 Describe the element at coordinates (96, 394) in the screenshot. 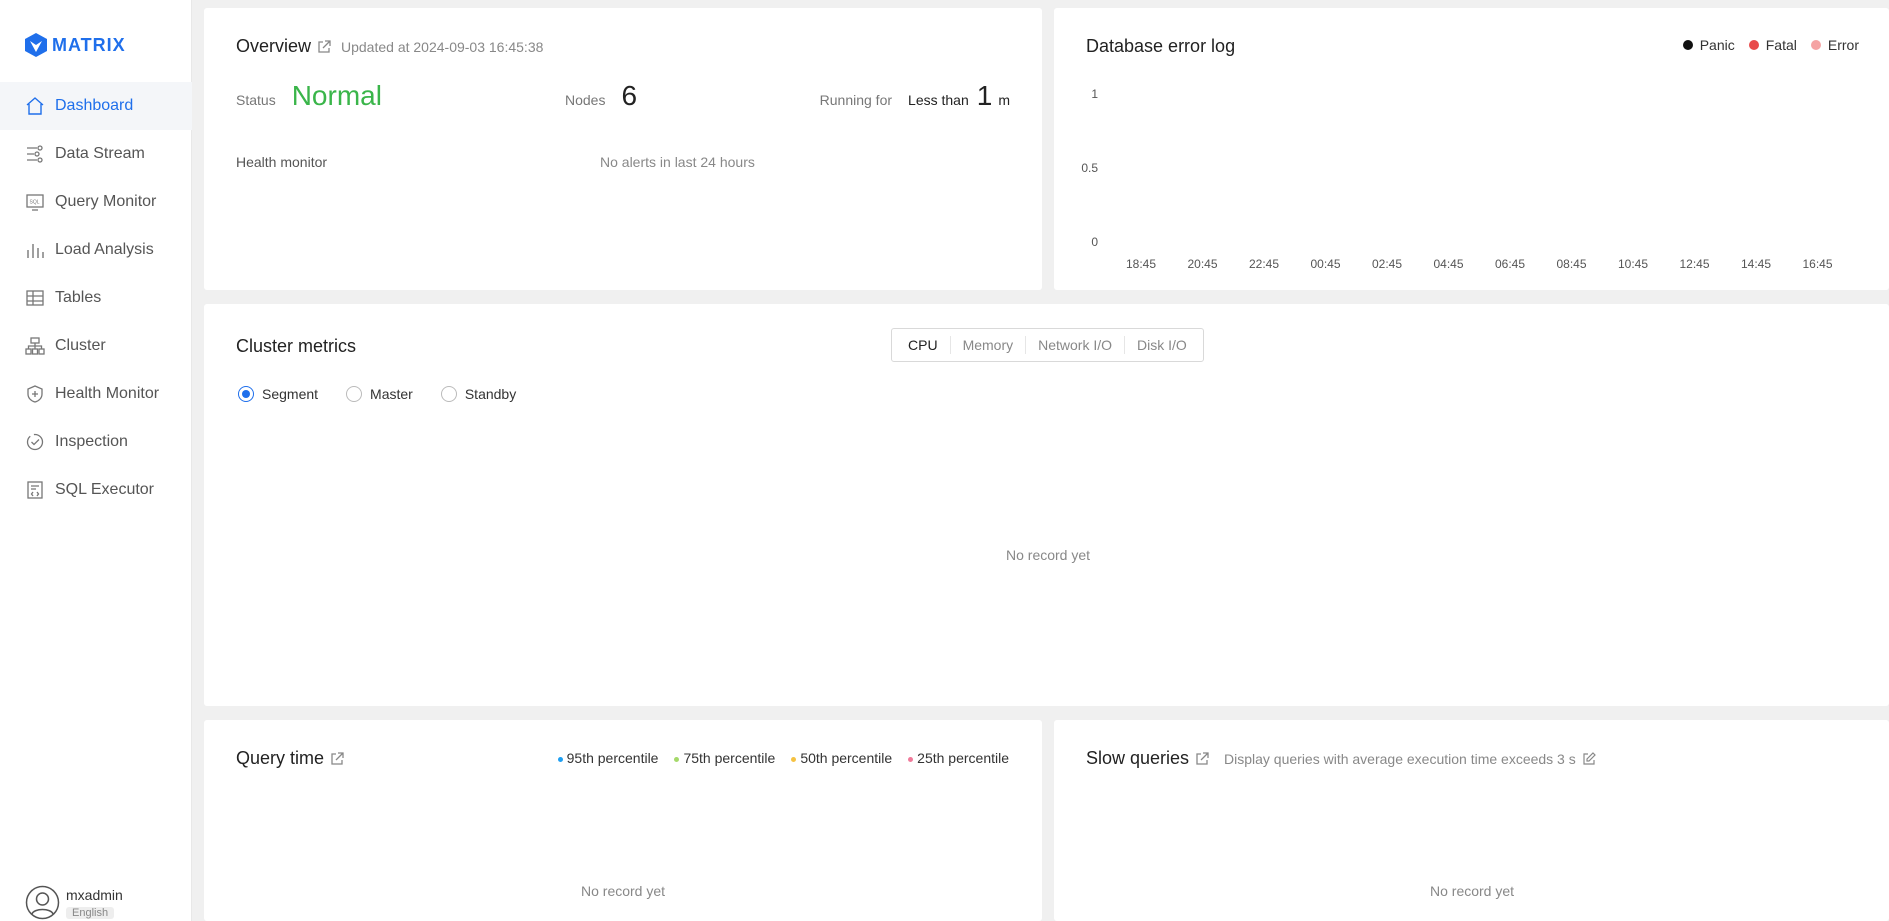

I see `sidebar-item-health-monitor: Health Monitor` at that location.